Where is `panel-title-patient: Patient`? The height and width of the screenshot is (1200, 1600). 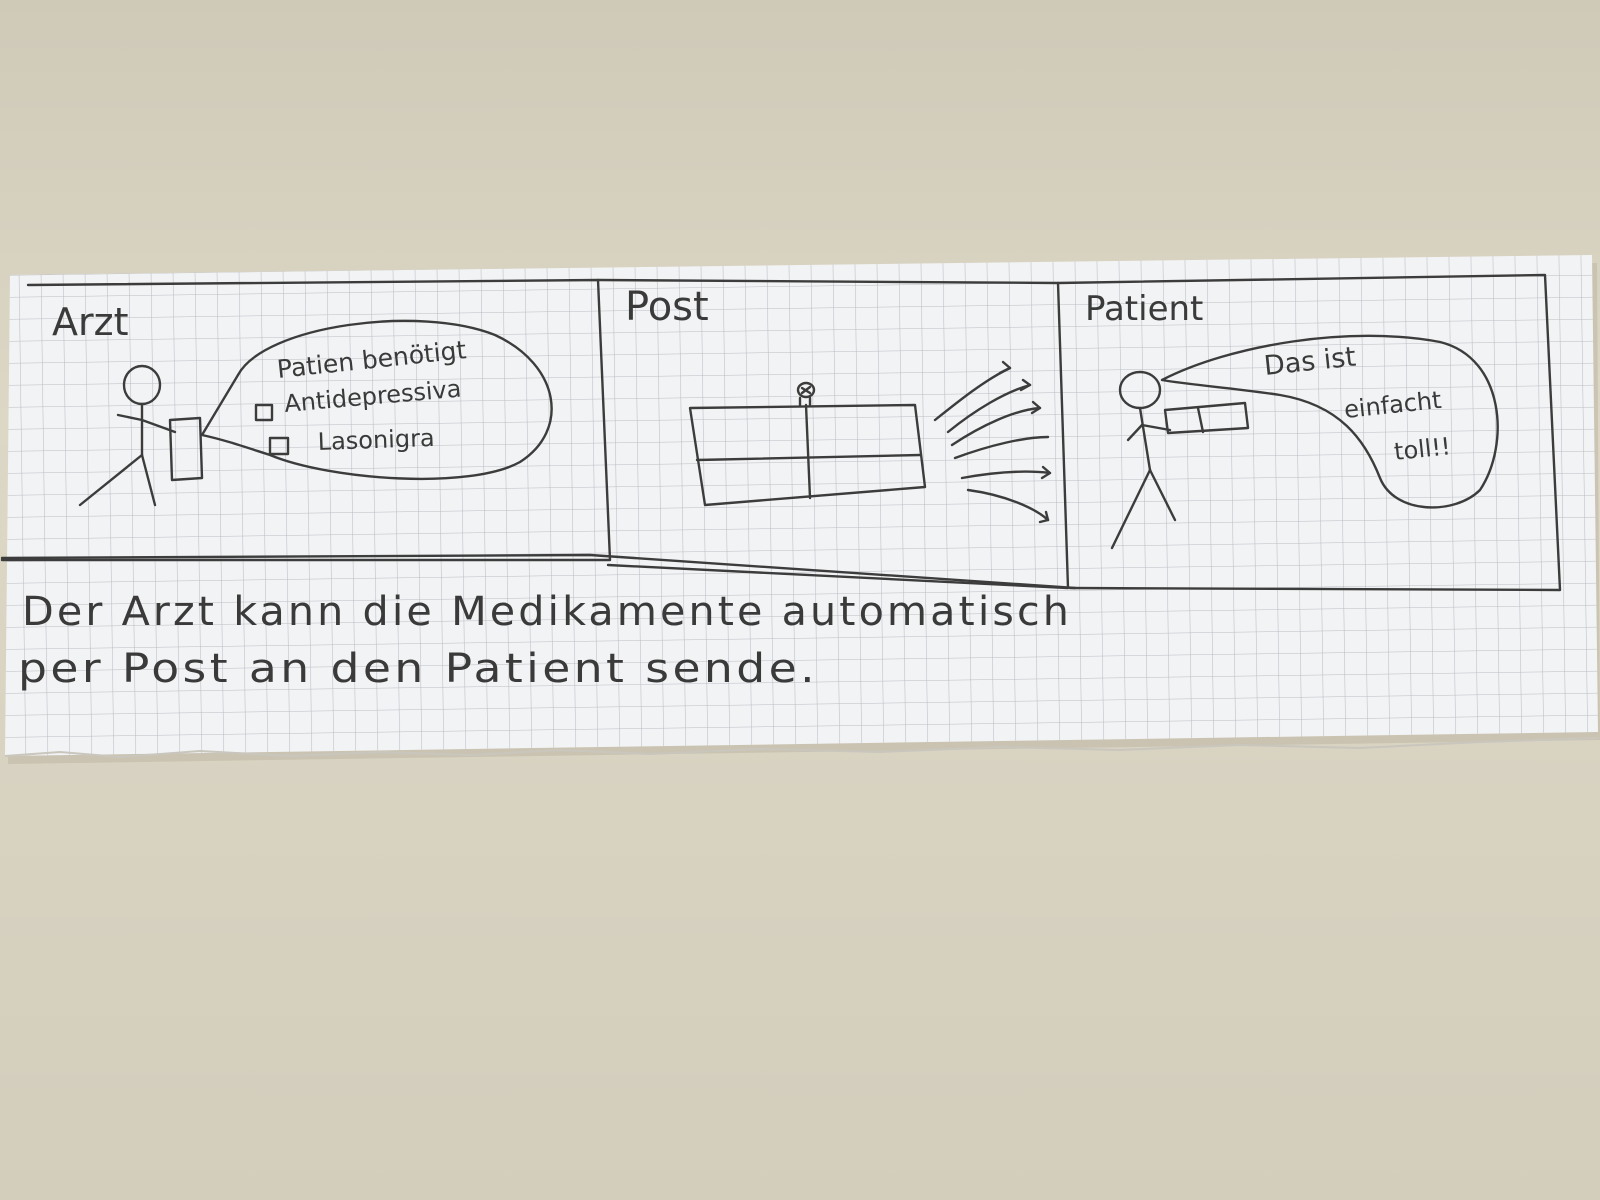 panel-title-patient: Patient is located at coordinates (1144, 309).